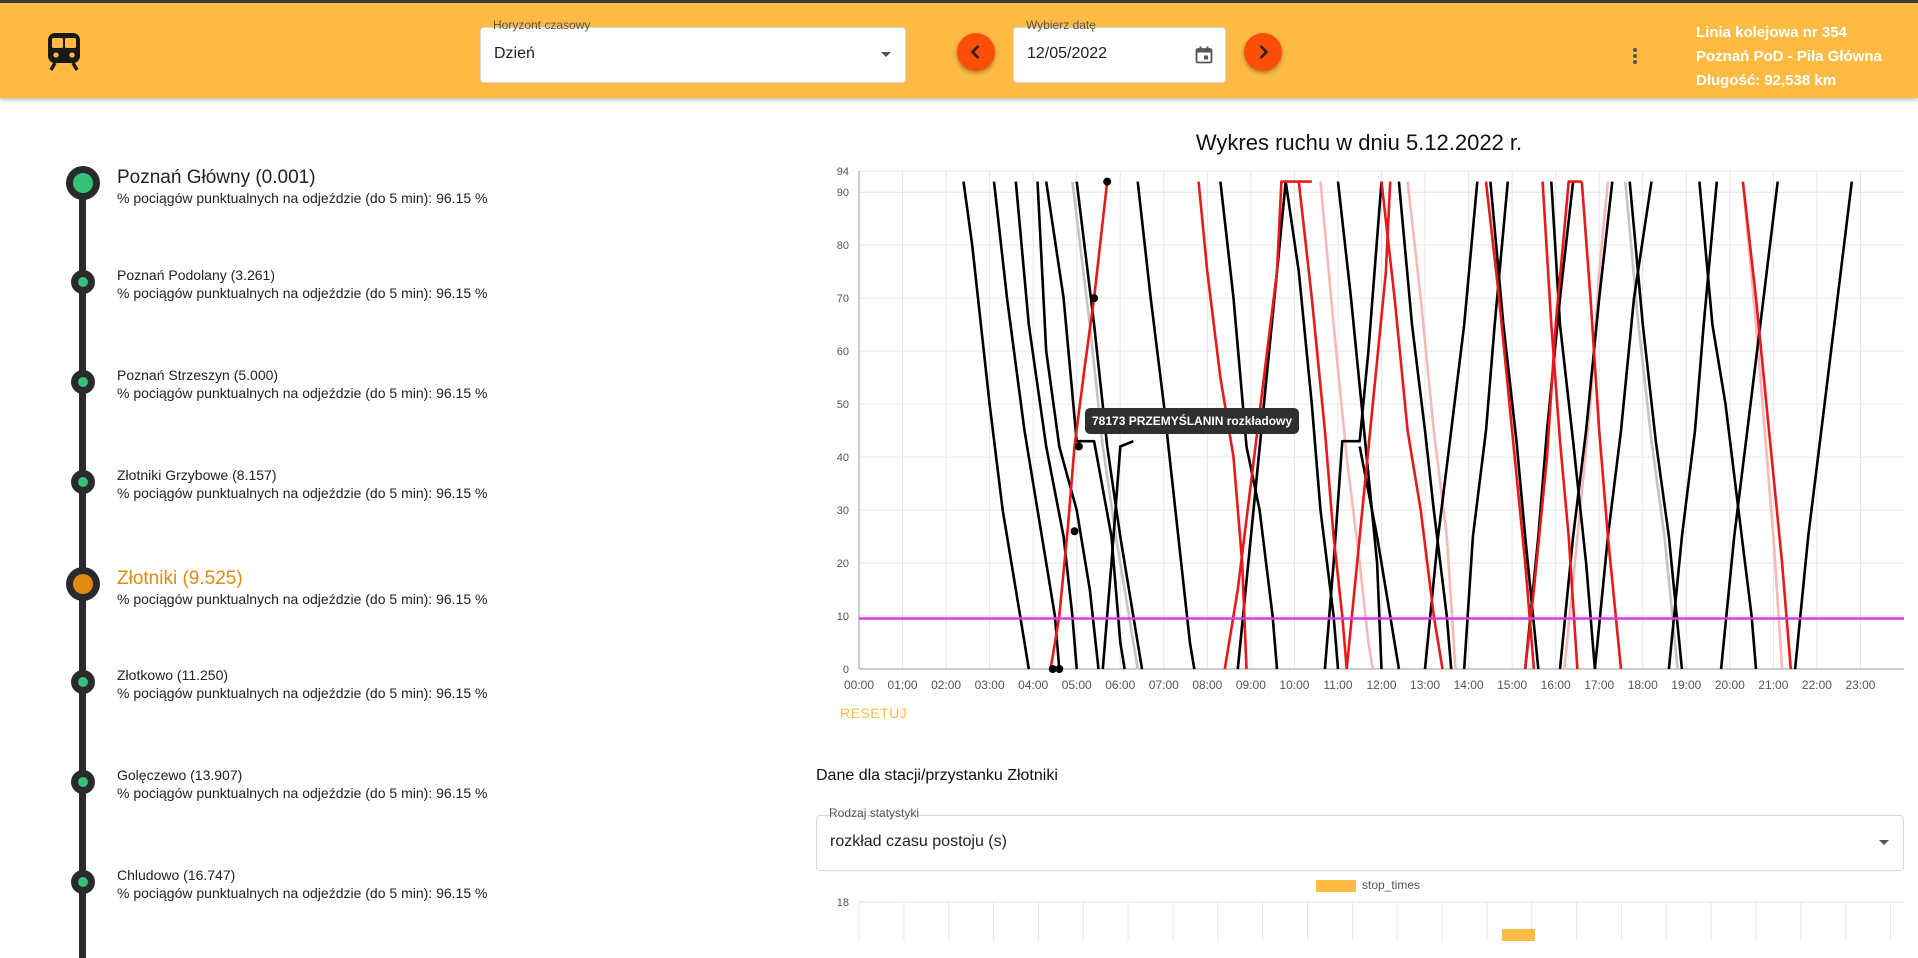  What do you see at coordinates (1686, 685) in the screenshot?
I see `x-tick-label: 19:00` at bounding box center [1686, 685].